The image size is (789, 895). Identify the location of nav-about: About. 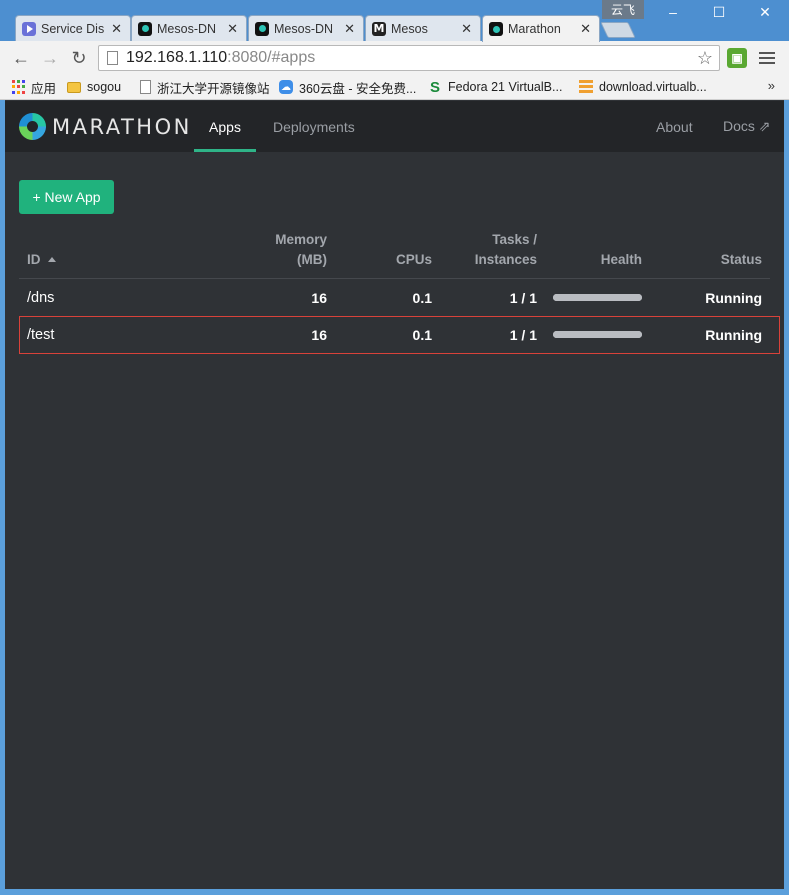
(674, 126).